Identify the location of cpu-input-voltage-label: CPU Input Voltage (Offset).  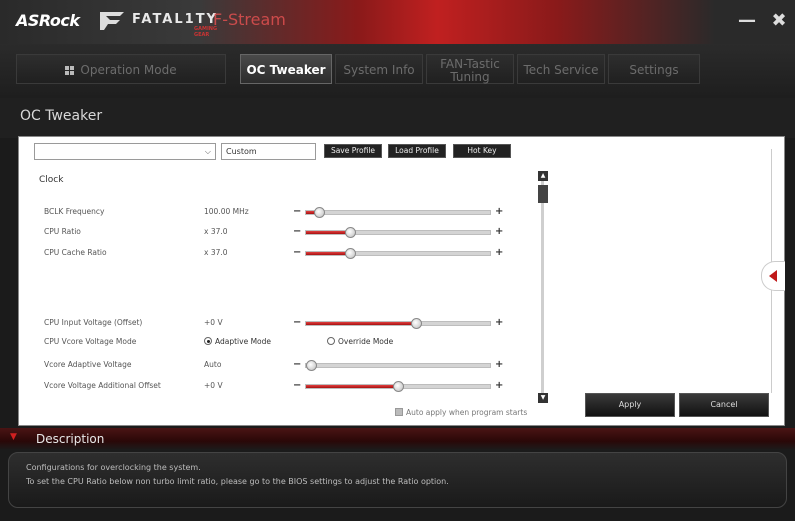
(93, 322).